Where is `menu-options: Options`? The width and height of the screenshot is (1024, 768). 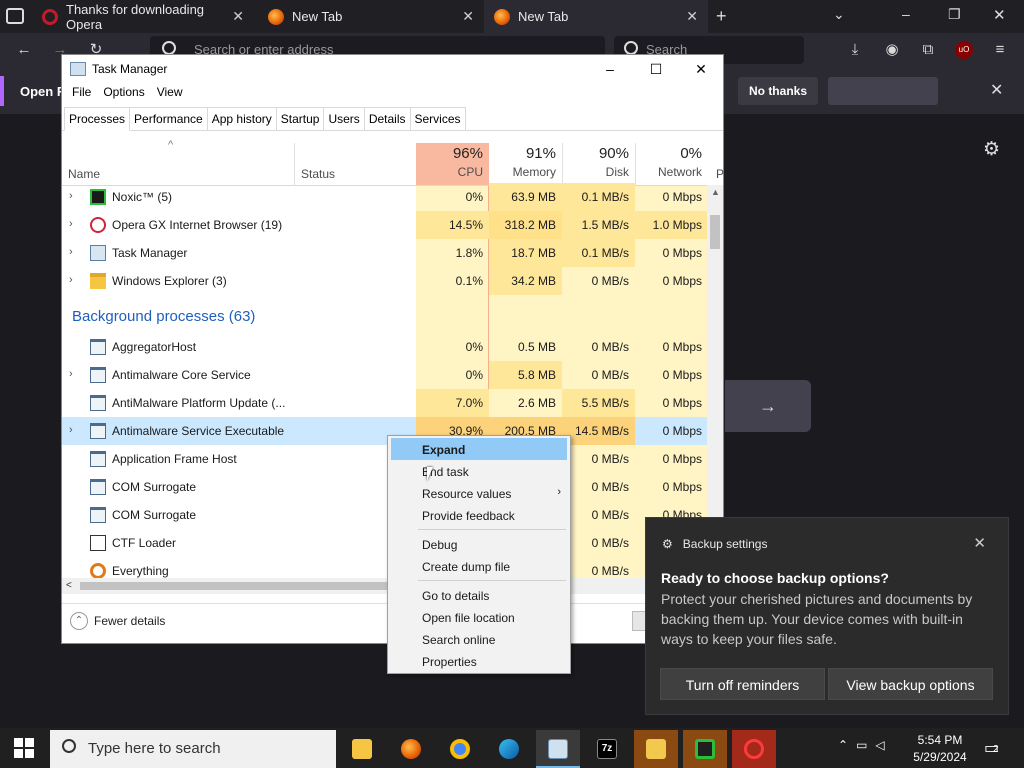
menu-options: Options is located at coordinates (123, 94).